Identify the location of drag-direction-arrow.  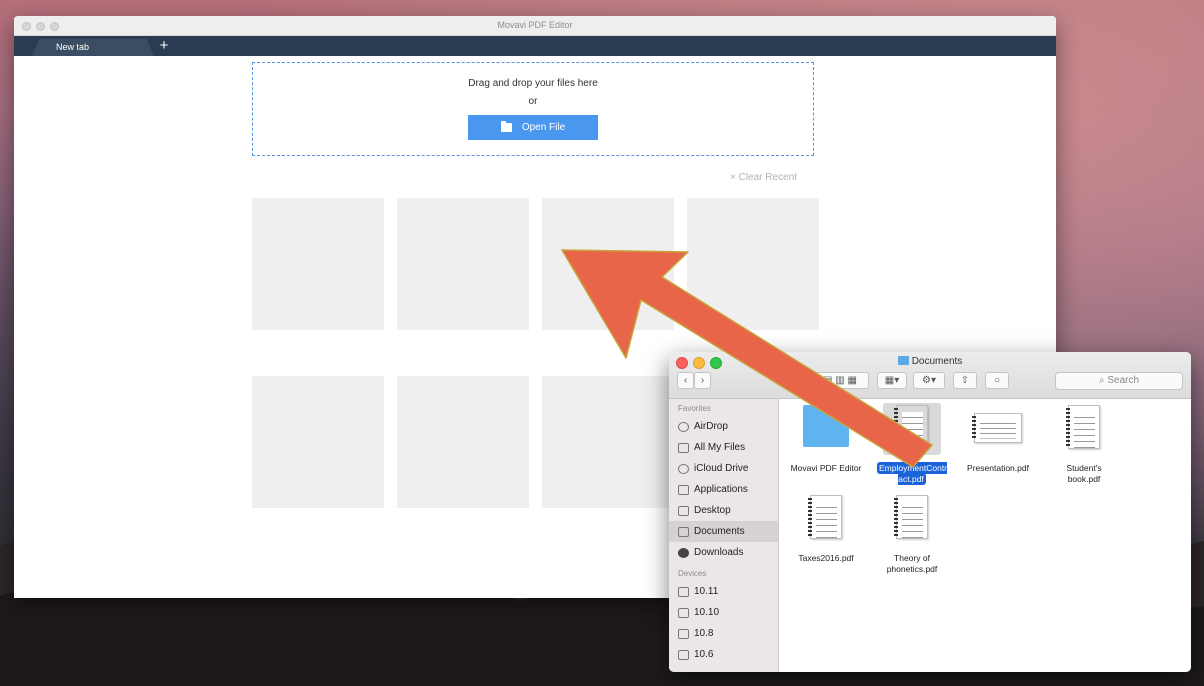
(747, 358).